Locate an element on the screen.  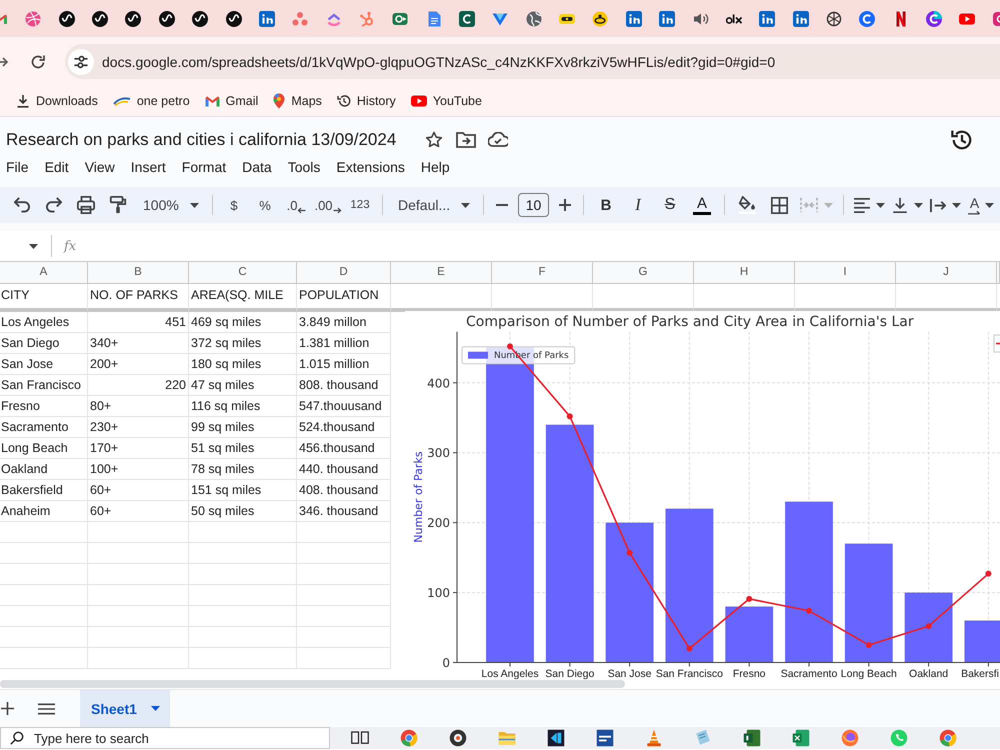
table-cell: 51 sq miles is located at coordinates (243, 448).